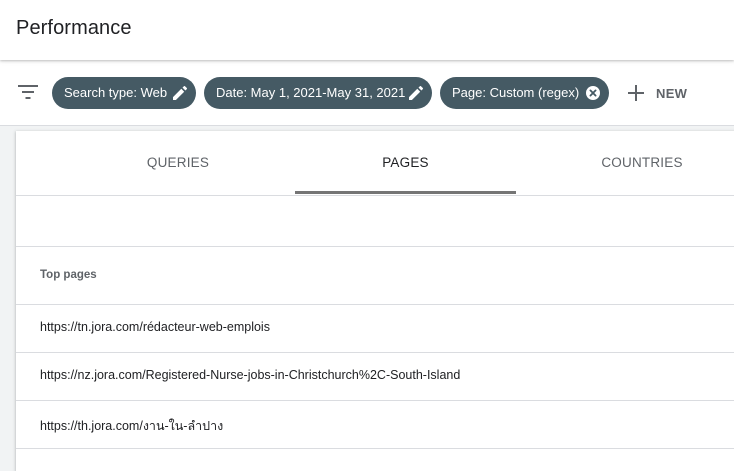 This screenshot has width=734, height=471. I want to click on table-row: https://th.jora.com/งาน-ใน-ลำปาง, so click(375, 425).